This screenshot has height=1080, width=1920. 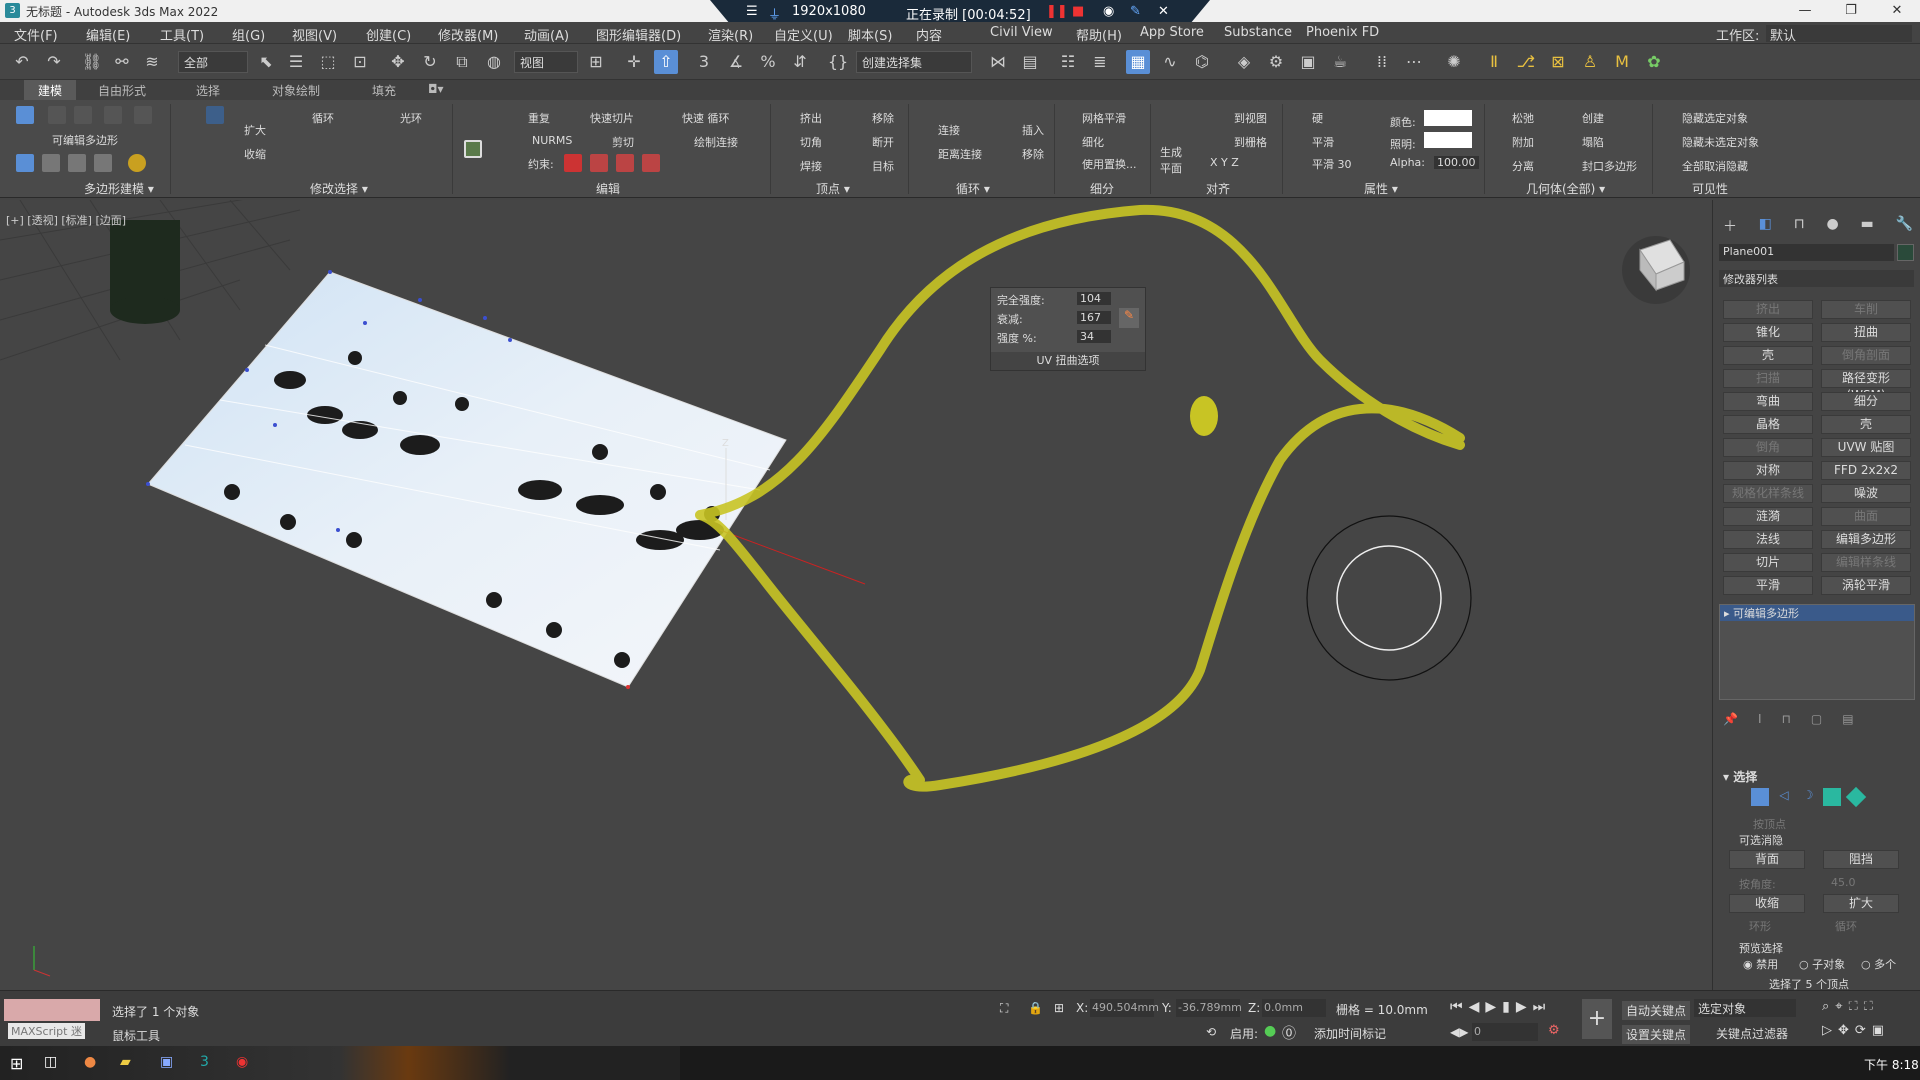 I want to click on to-view-button: 到视图, so click(x=1250, y=118).